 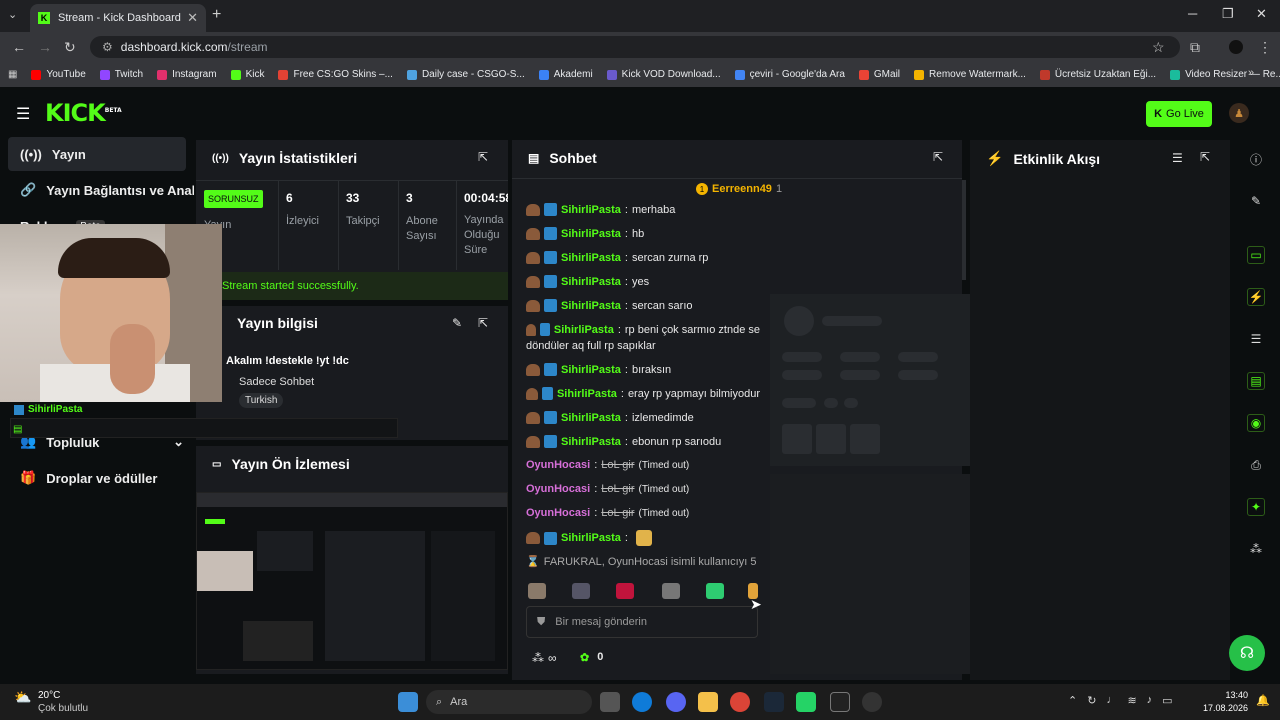 What do you see at coordinates (1239, 113) in the screenshot?
I see `user-avatar: ♟` at bounding box center [1239, 113].